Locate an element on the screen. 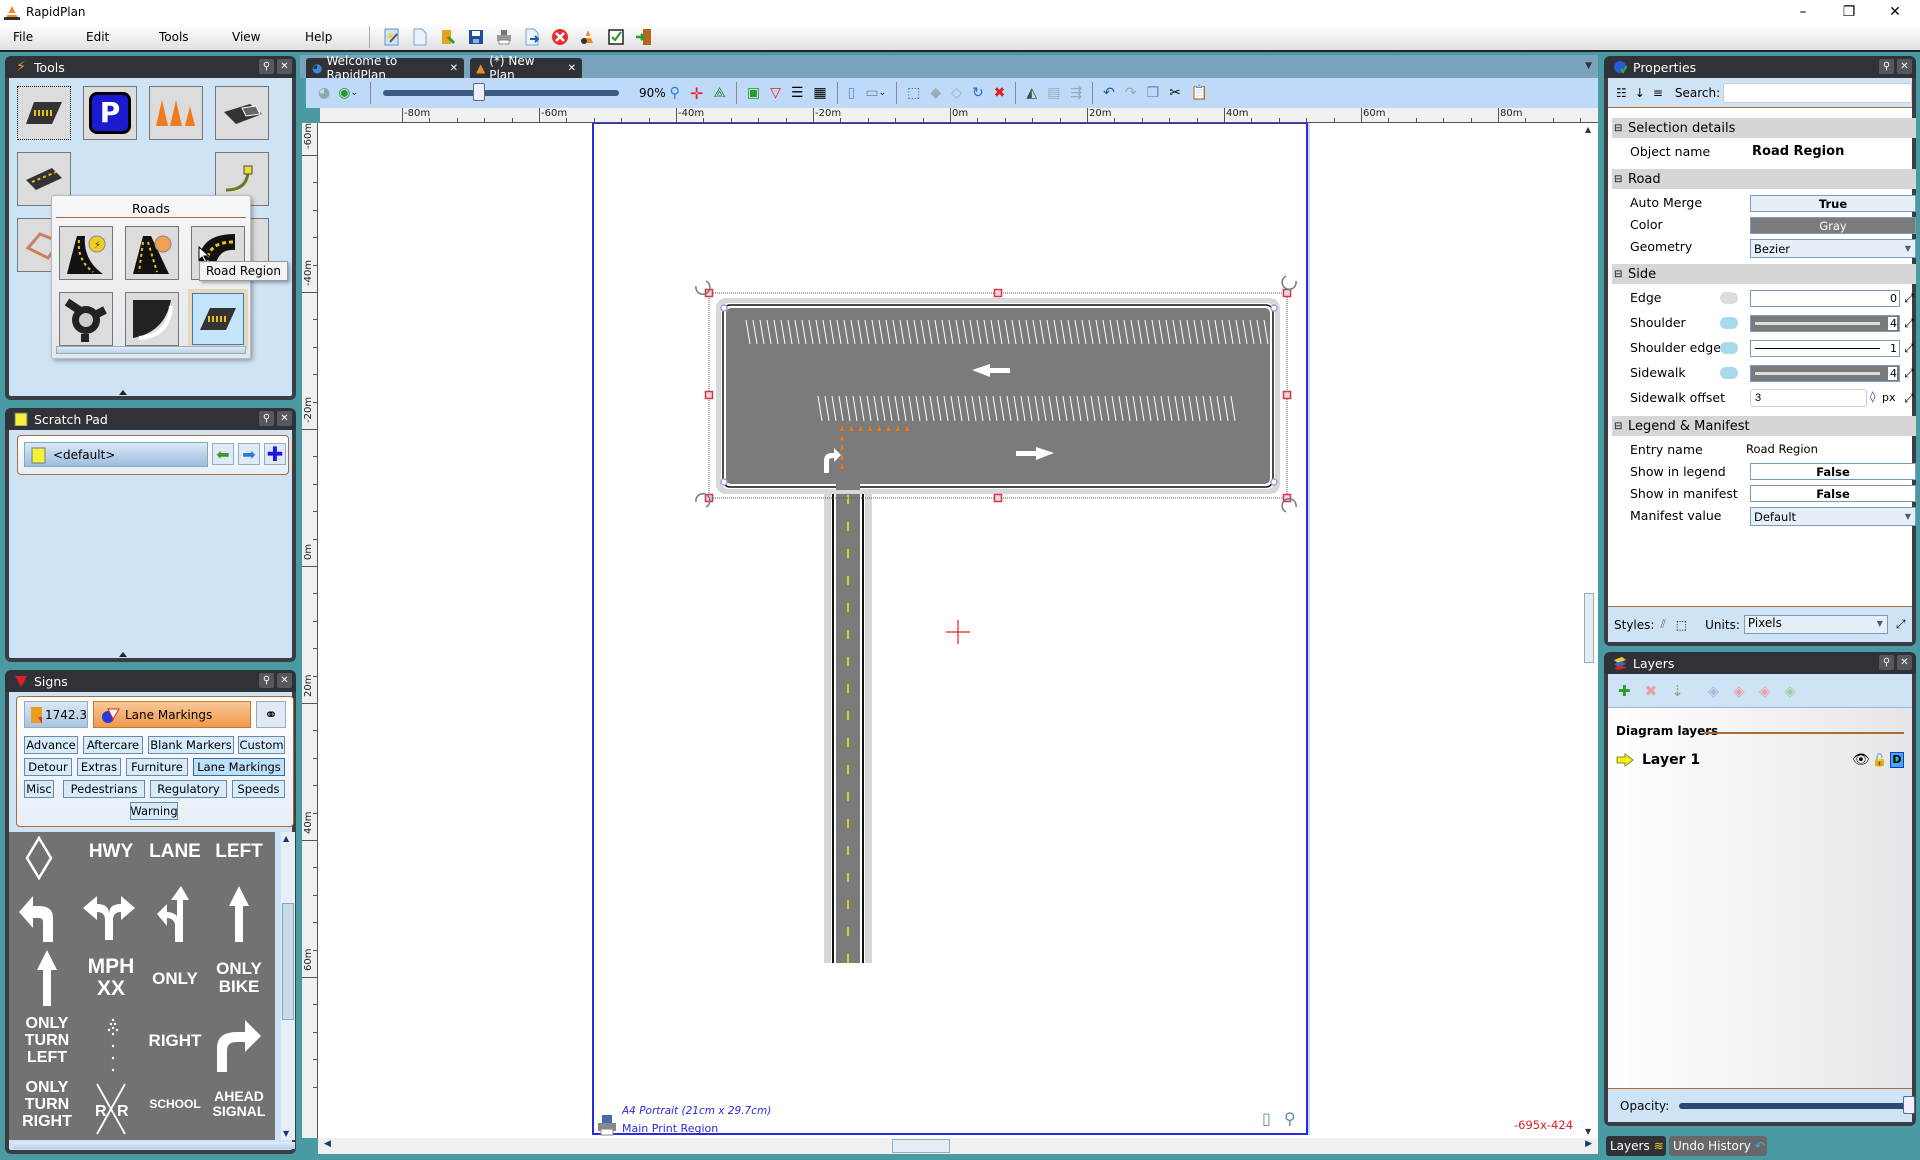  vertical-scrollbar: ▲ ▼ is located at coordinates (1589, 630).